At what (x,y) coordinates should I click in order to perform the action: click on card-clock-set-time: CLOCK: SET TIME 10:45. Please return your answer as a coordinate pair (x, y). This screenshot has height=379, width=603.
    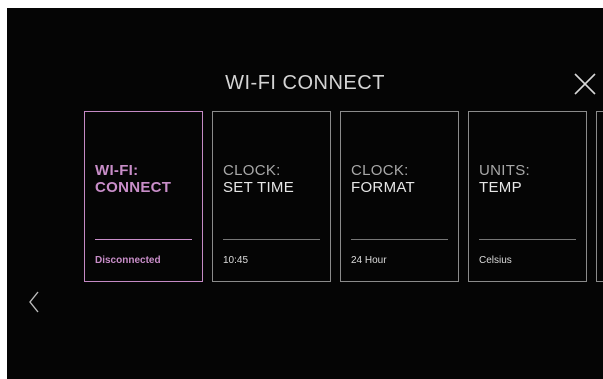
    Looking at the image, I should click on (271, 196).